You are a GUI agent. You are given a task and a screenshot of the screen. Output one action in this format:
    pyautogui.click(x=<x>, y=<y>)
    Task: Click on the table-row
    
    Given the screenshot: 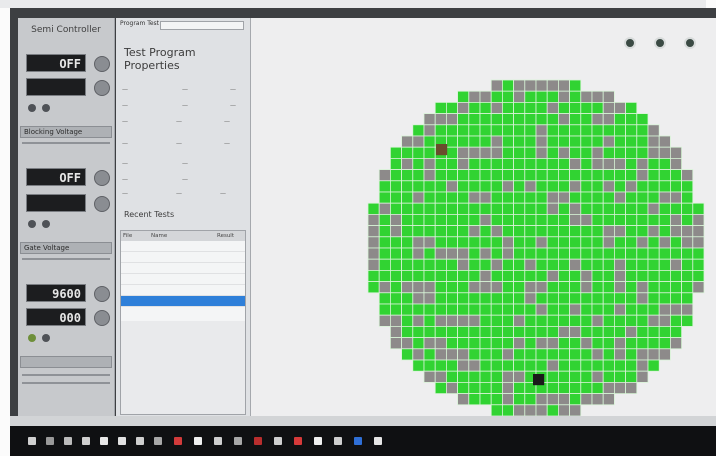 What is the action you would take?
    pyautogui.click(x=183, y=257)
    